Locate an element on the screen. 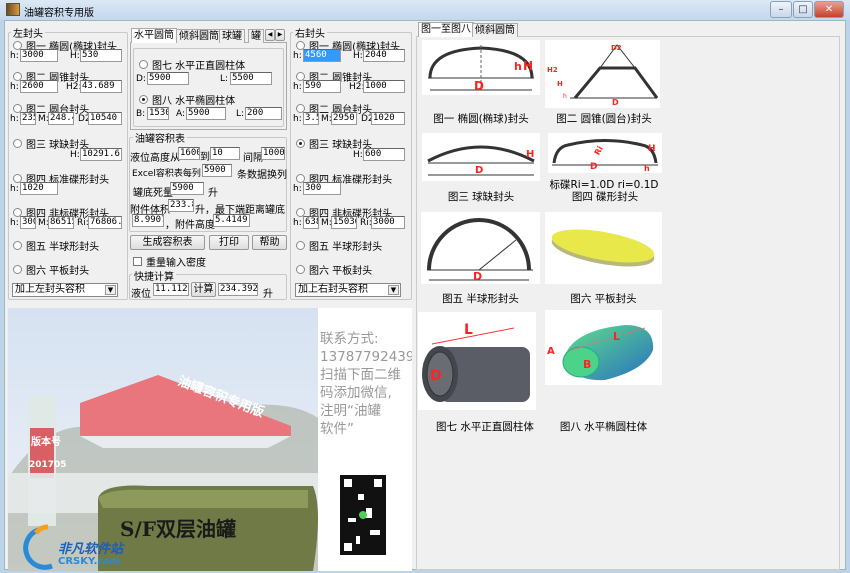 This screenshot has width=850, height=573. contact-line: 软件” is located at coordinates (337, 429).